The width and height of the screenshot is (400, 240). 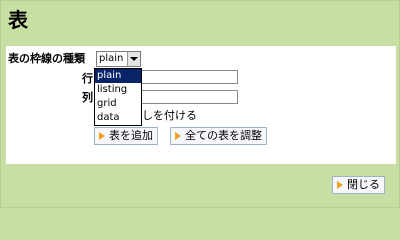 I want to click on page-title: 表, so click(x=18, y=20).